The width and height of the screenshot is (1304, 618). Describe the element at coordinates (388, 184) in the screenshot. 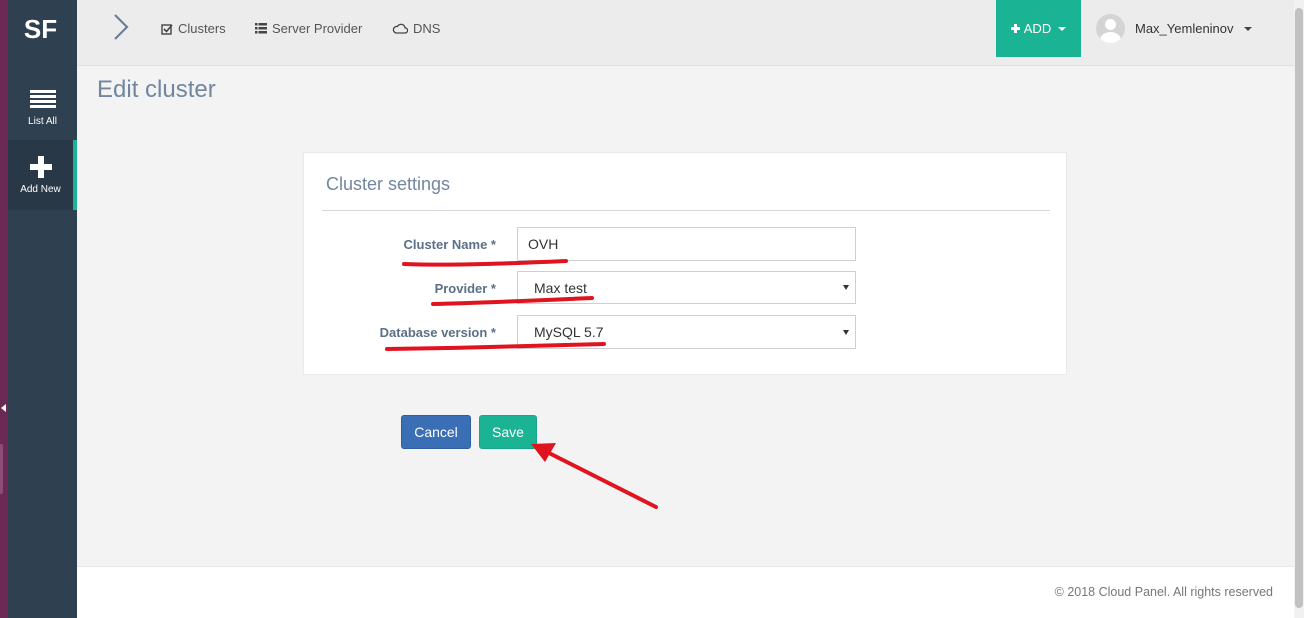

I see `panel-title: Cluster settings` at that location.